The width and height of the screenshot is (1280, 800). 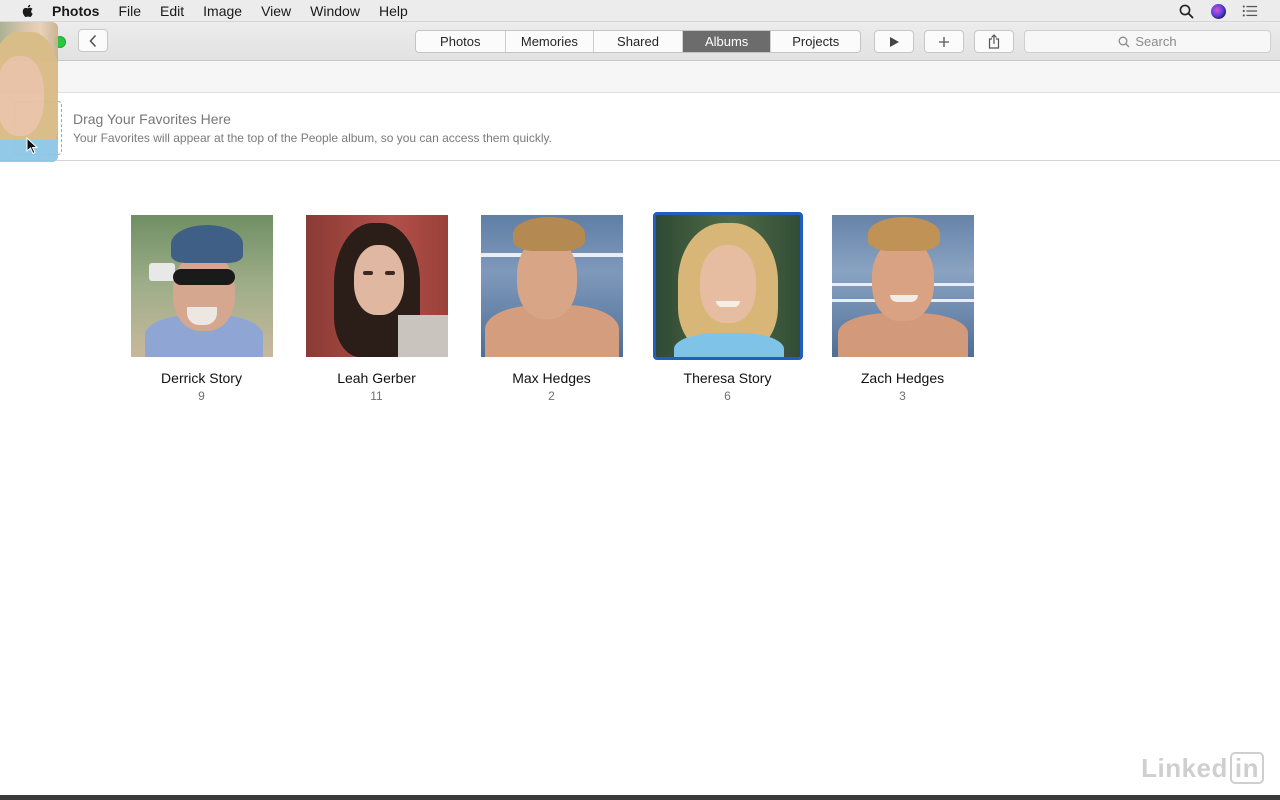 What do you see at coordinates (727, 41) in the screenshot?
I see `tab-albums: Albums` at bounding box center [727, 41].